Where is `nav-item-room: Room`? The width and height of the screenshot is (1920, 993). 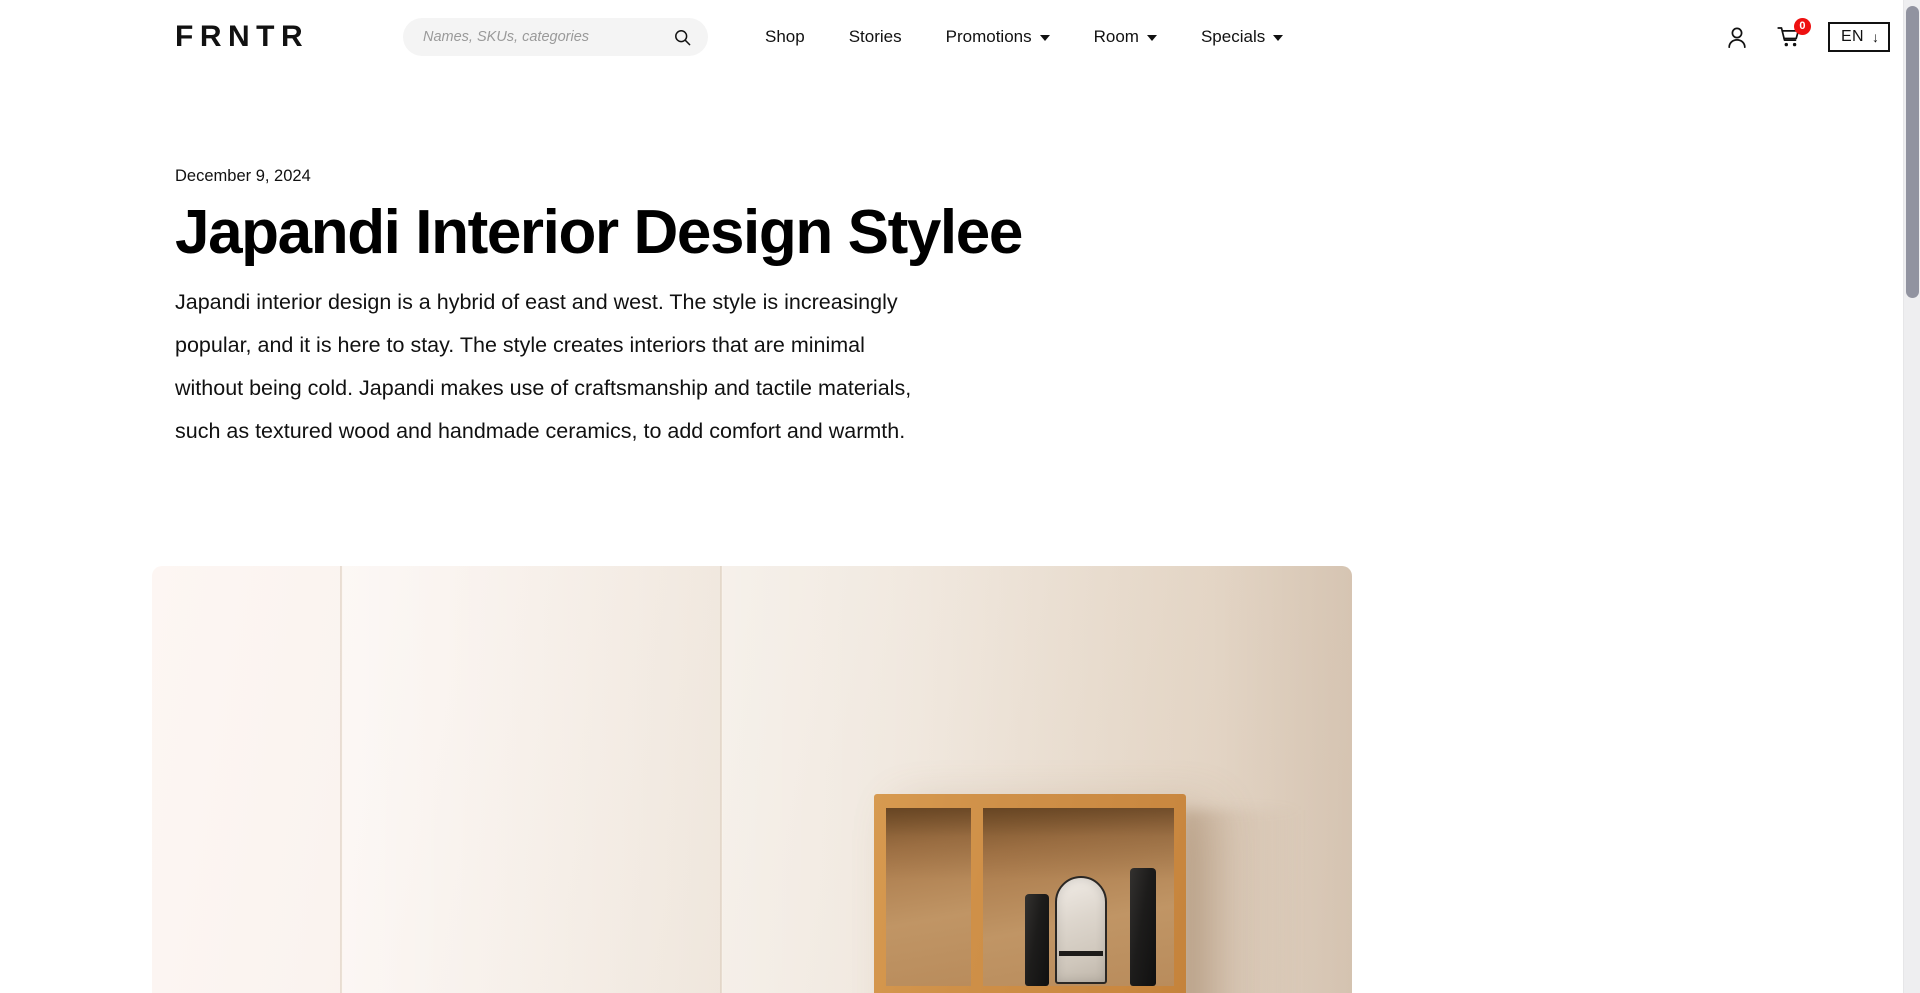
nav-item-room: Room is located at coordinates (1125, 37).